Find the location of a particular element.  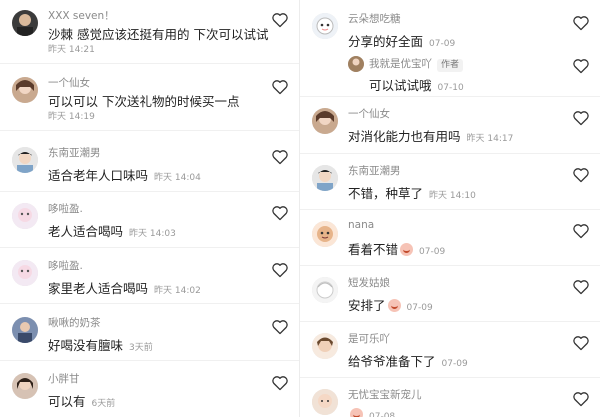

comment-time: 昨天 14:17 is located at coordinates (490, 139).